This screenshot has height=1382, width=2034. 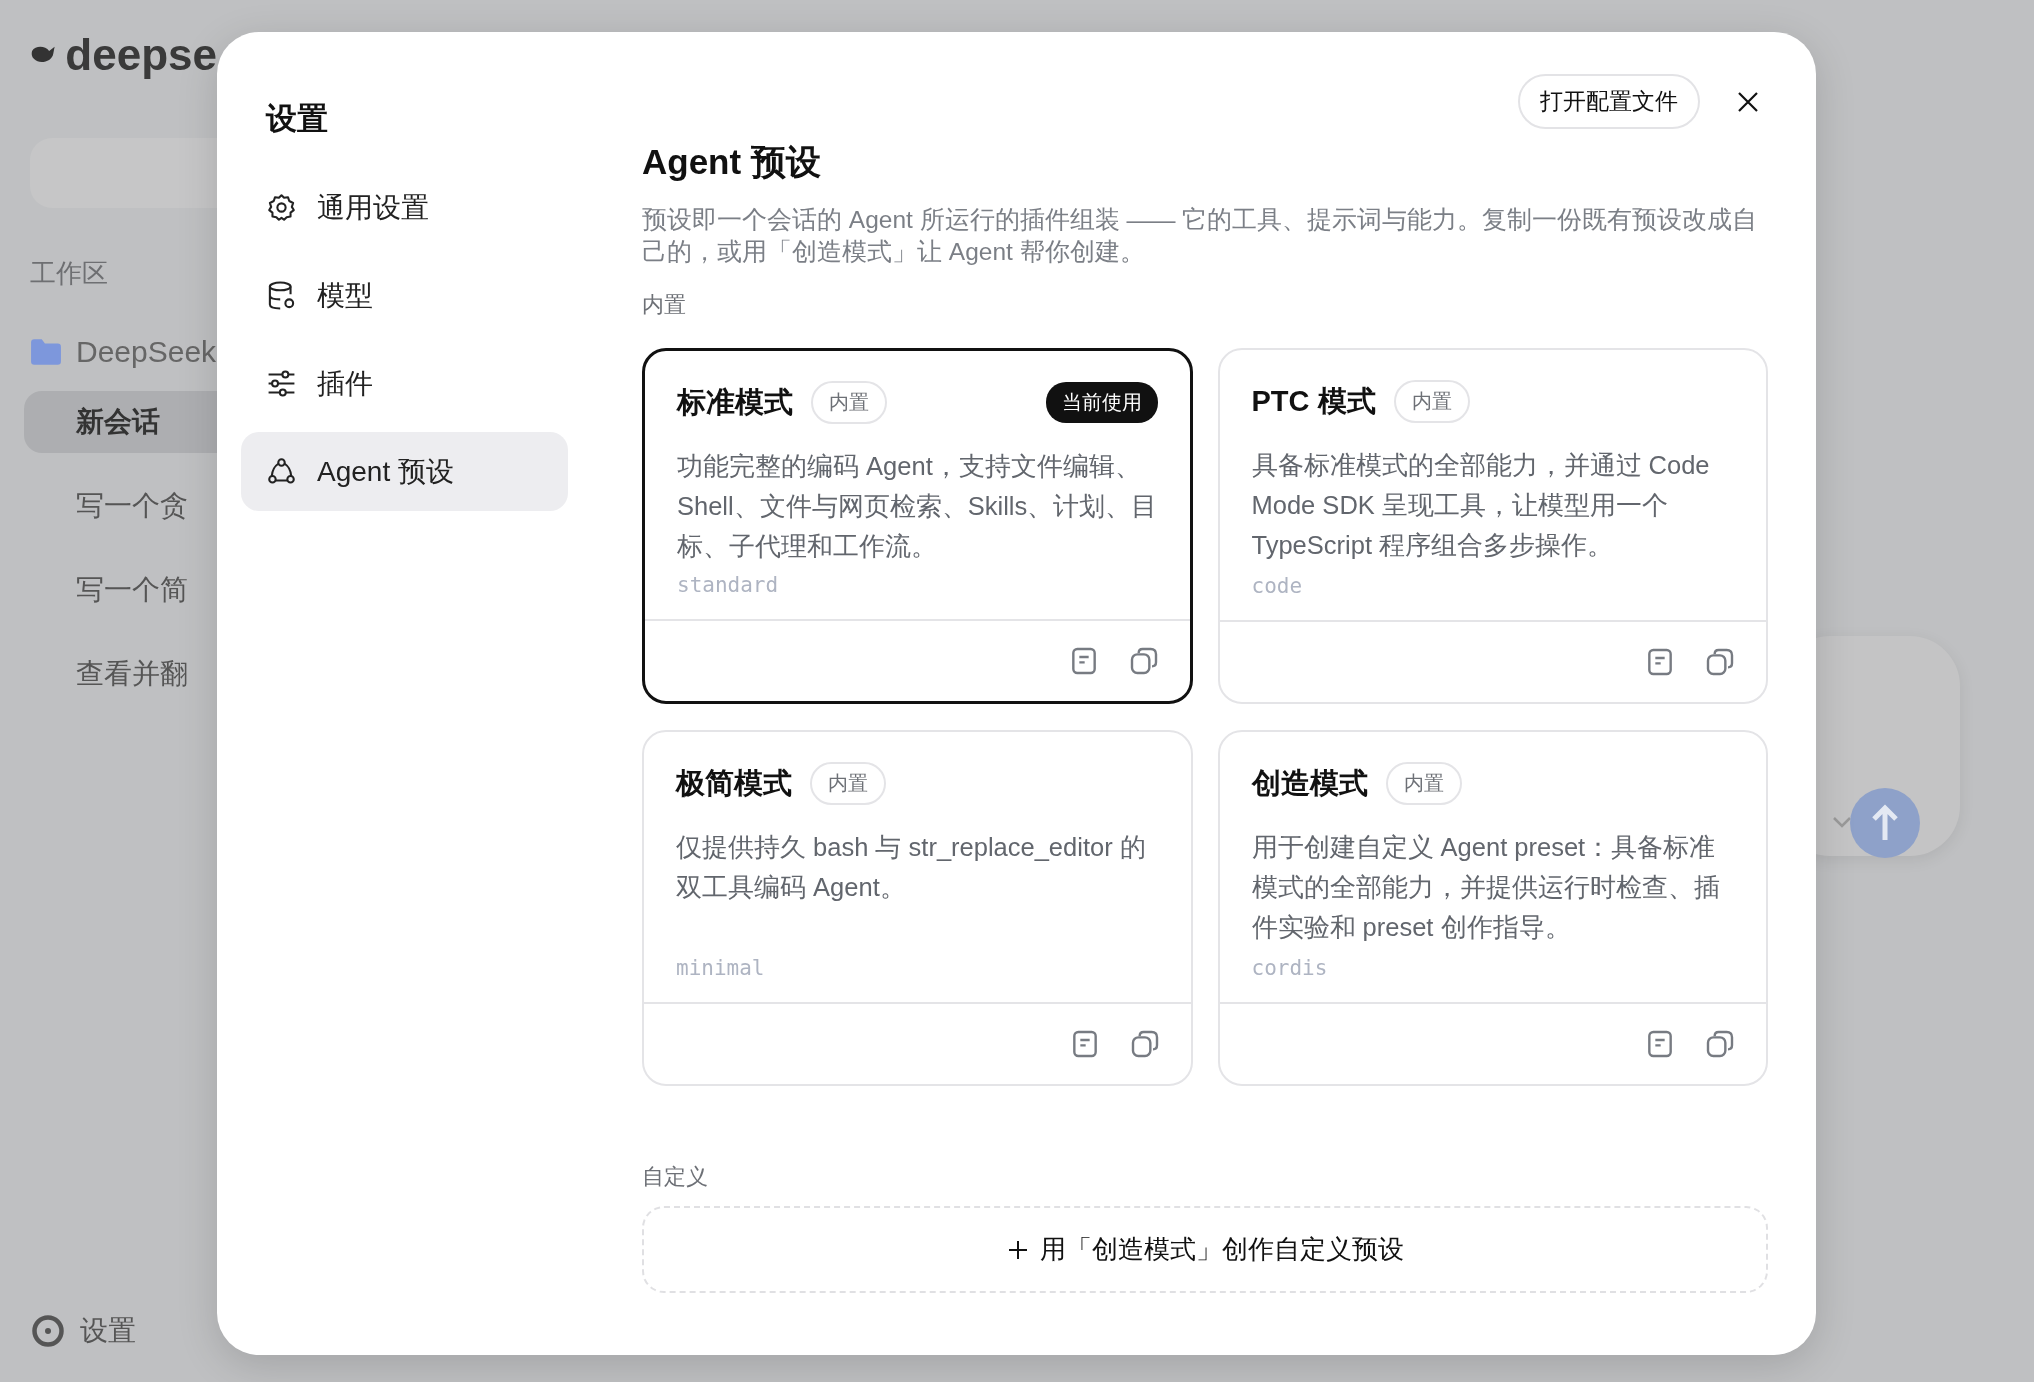 What do you see at coordinates (732, 162) in the screenshot?
I see `page-heading: Agent 预设` at bounding box center [732, 162].